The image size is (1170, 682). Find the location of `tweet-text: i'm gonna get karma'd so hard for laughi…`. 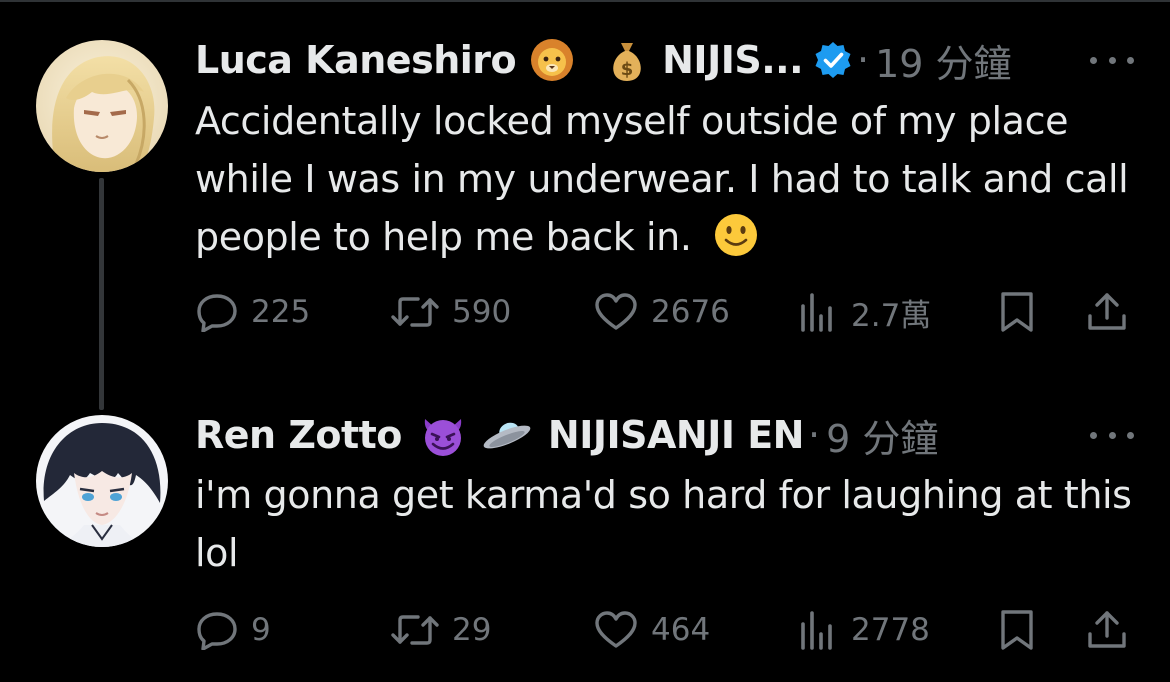

tweet-text: i'm gonna get karma'd so hard for laughi… is located at coordinates (670, 524).